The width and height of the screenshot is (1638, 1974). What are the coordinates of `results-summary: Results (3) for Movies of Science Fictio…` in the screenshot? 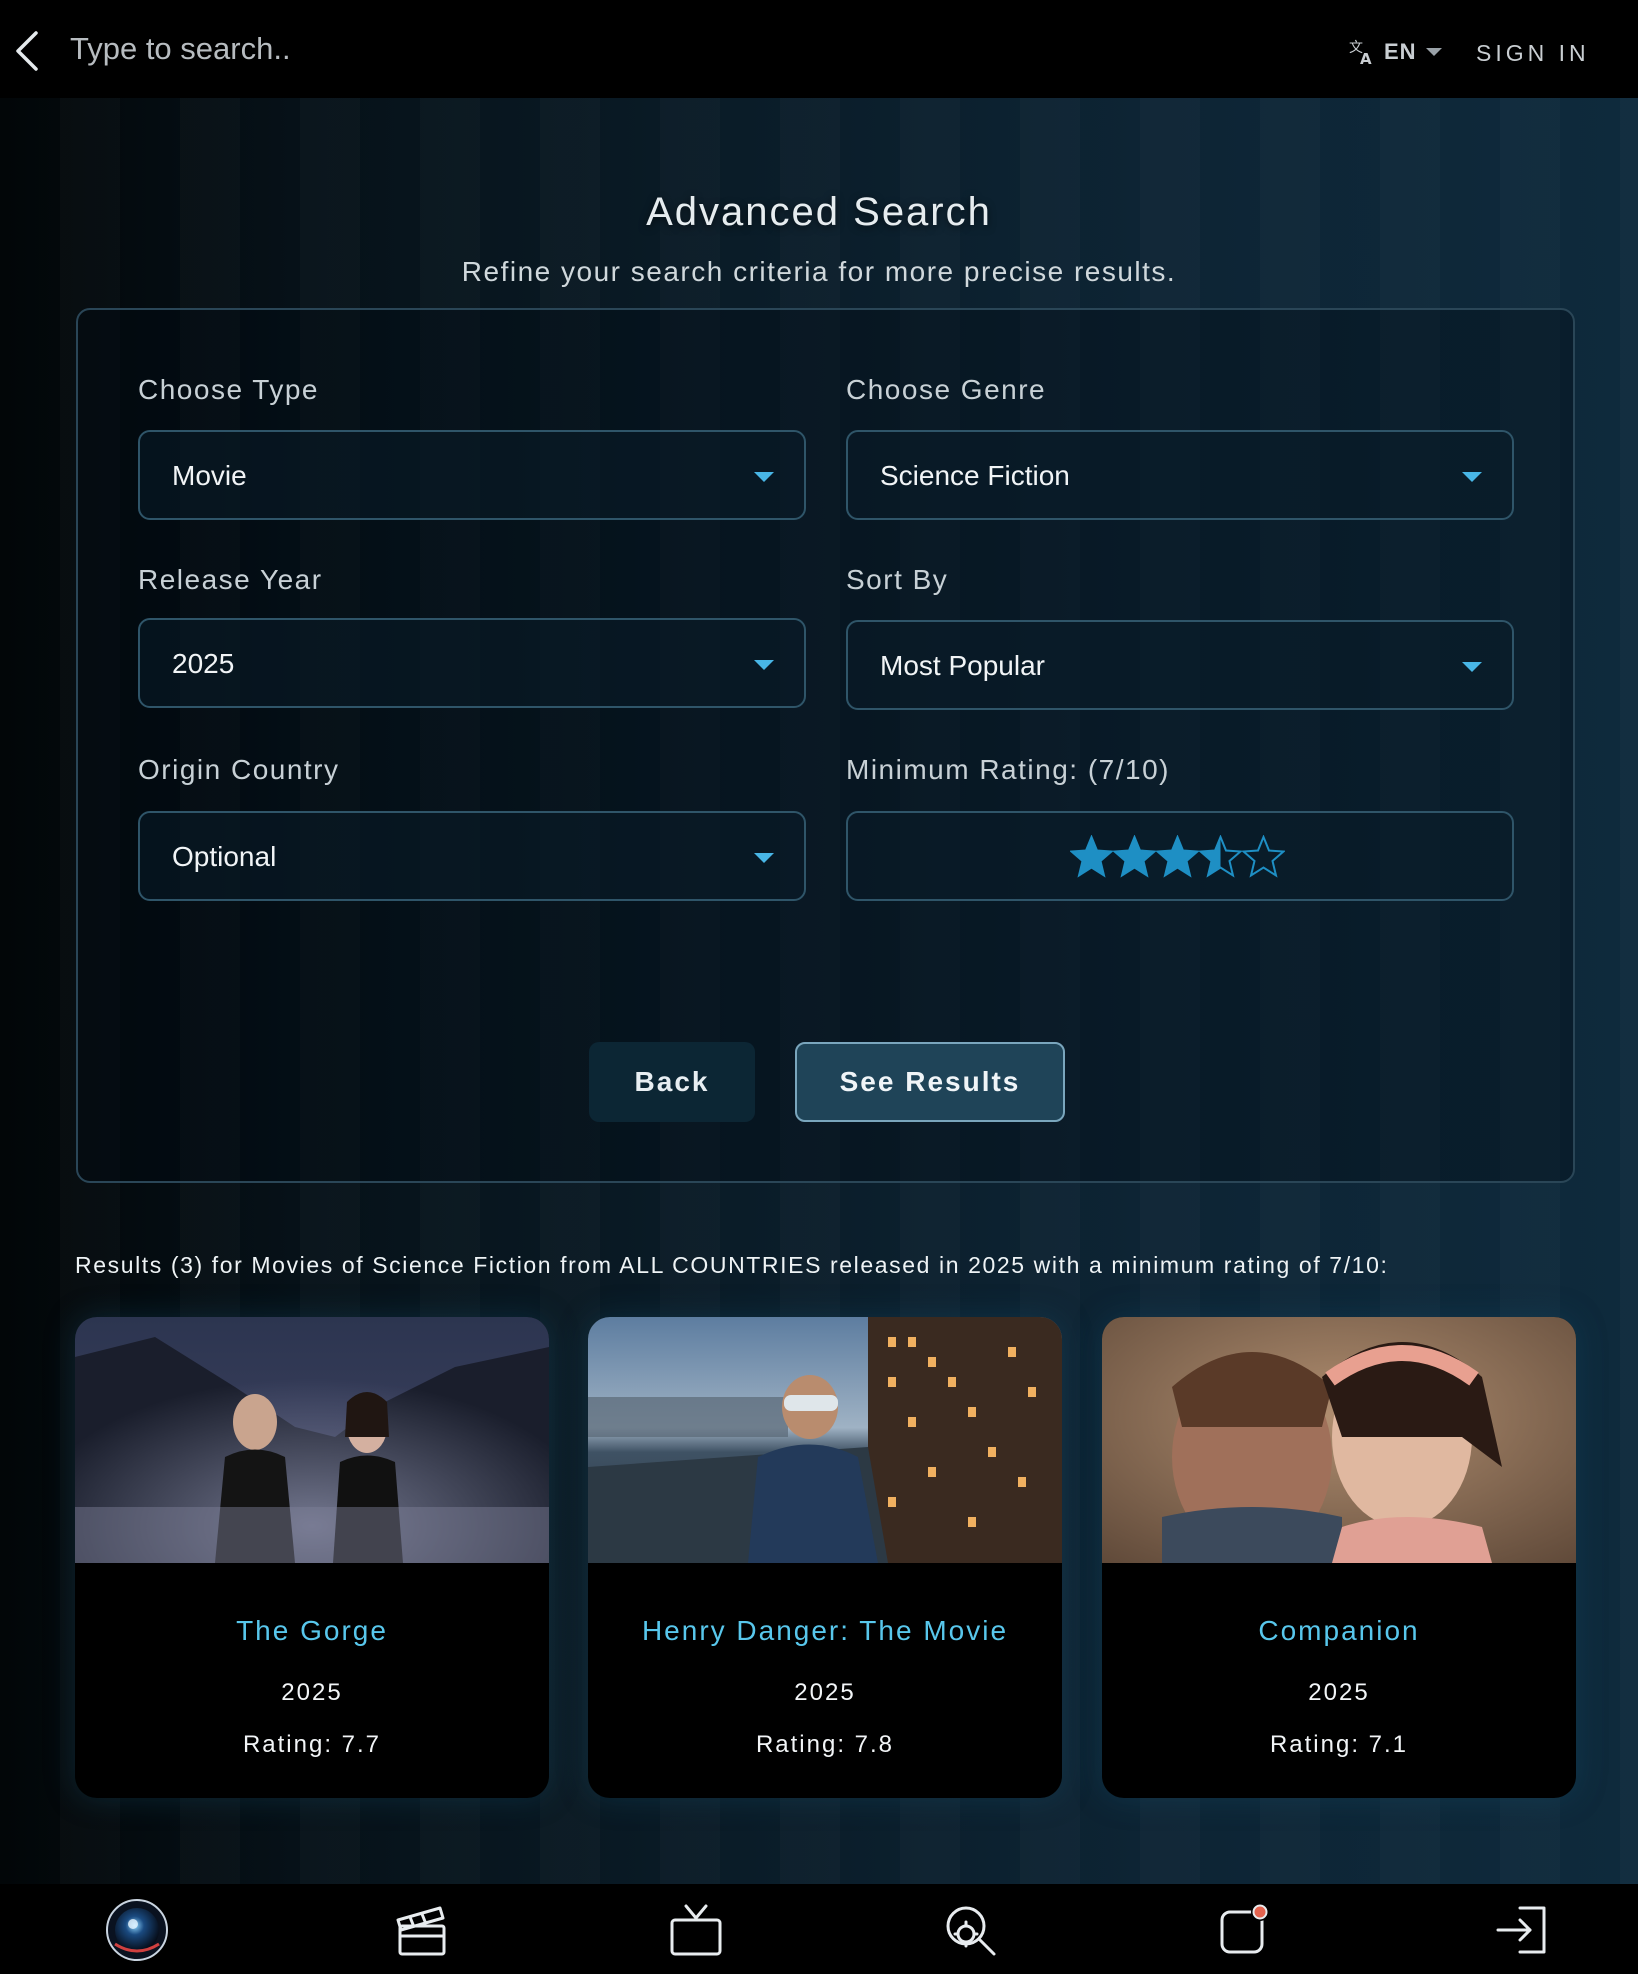 It's located at (732, 1265).